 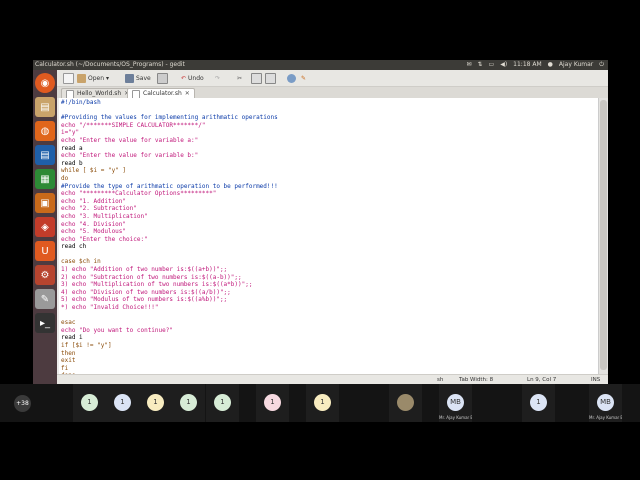 I want to click on tab-width-selector: Tab Width: 8, so click(x=476, y=379).